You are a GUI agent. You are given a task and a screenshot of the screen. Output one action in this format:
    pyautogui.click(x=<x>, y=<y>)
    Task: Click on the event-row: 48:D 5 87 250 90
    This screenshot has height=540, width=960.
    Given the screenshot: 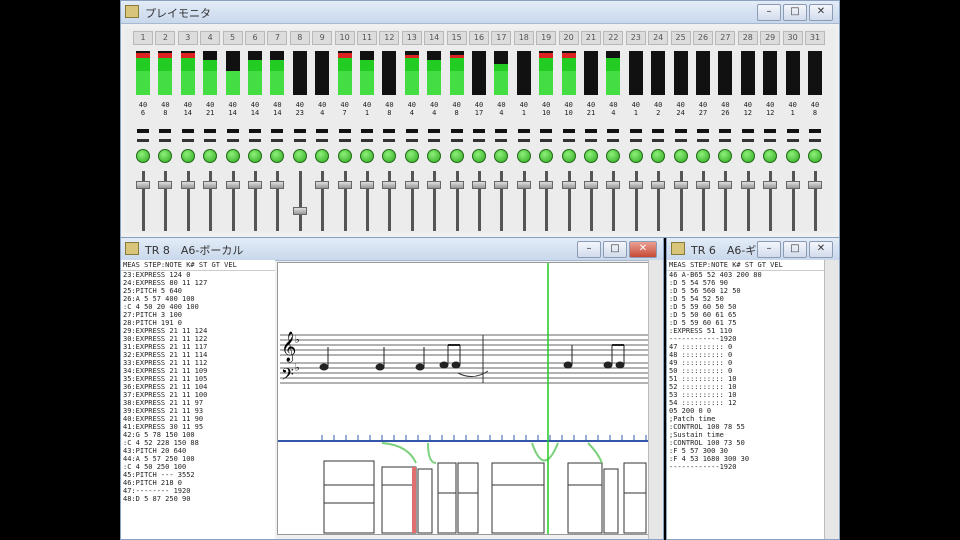 What is the action you would take?
    pyautogui.click(x=198, y=499)
    